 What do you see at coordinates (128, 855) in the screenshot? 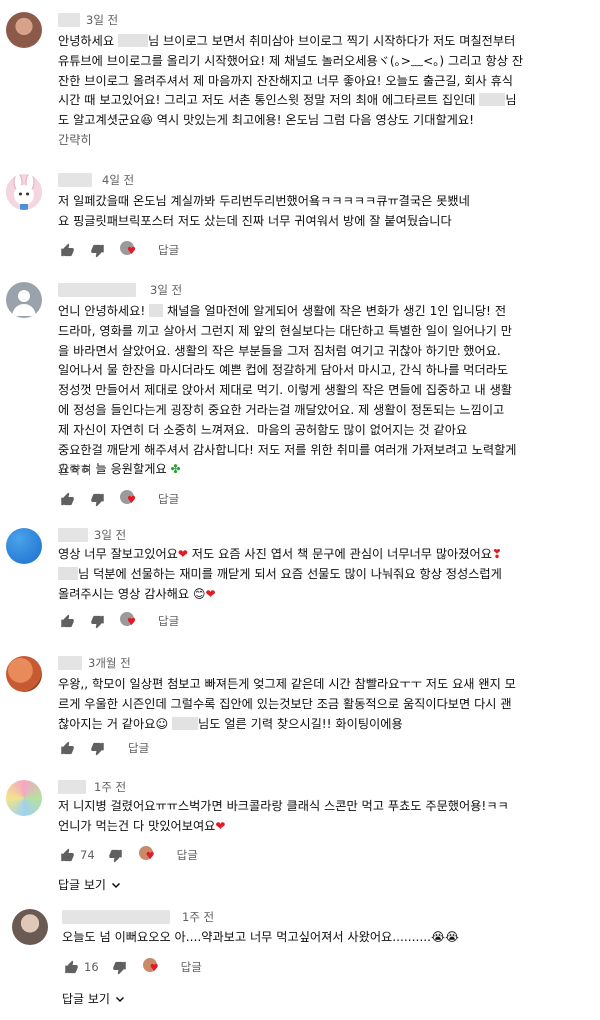
I see `comment-actions: 74 ♥ 답글` at bounding box center [128, 855].